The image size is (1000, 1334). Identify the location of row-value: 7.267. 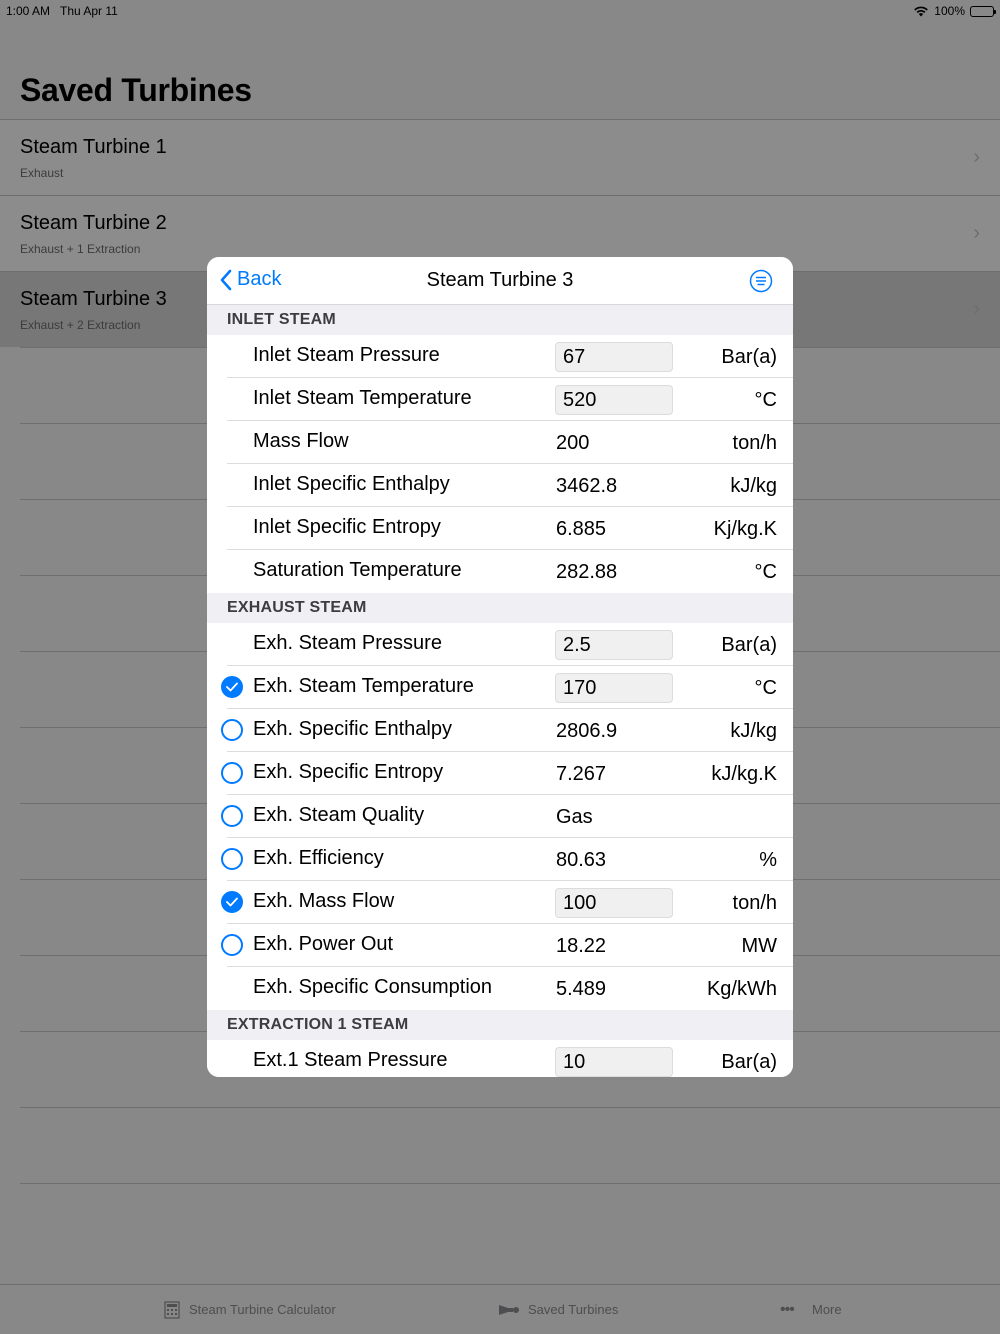
(581, 774).